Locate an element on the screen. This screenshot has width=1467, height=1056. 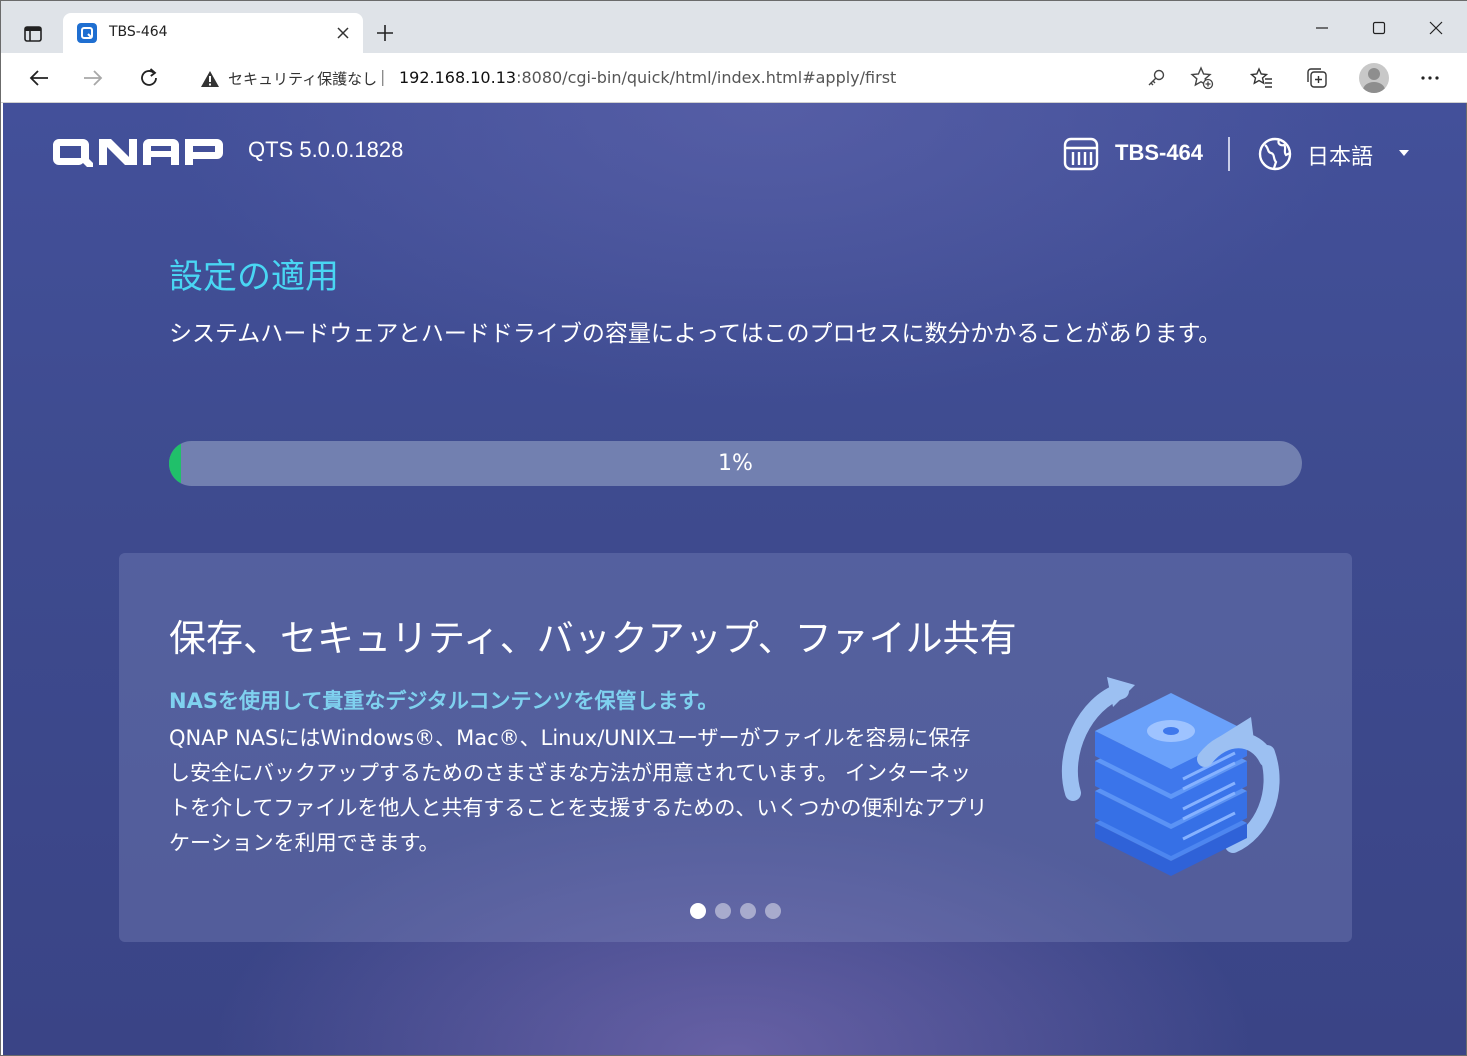
key-icon is located at coordinates (1156, 77).